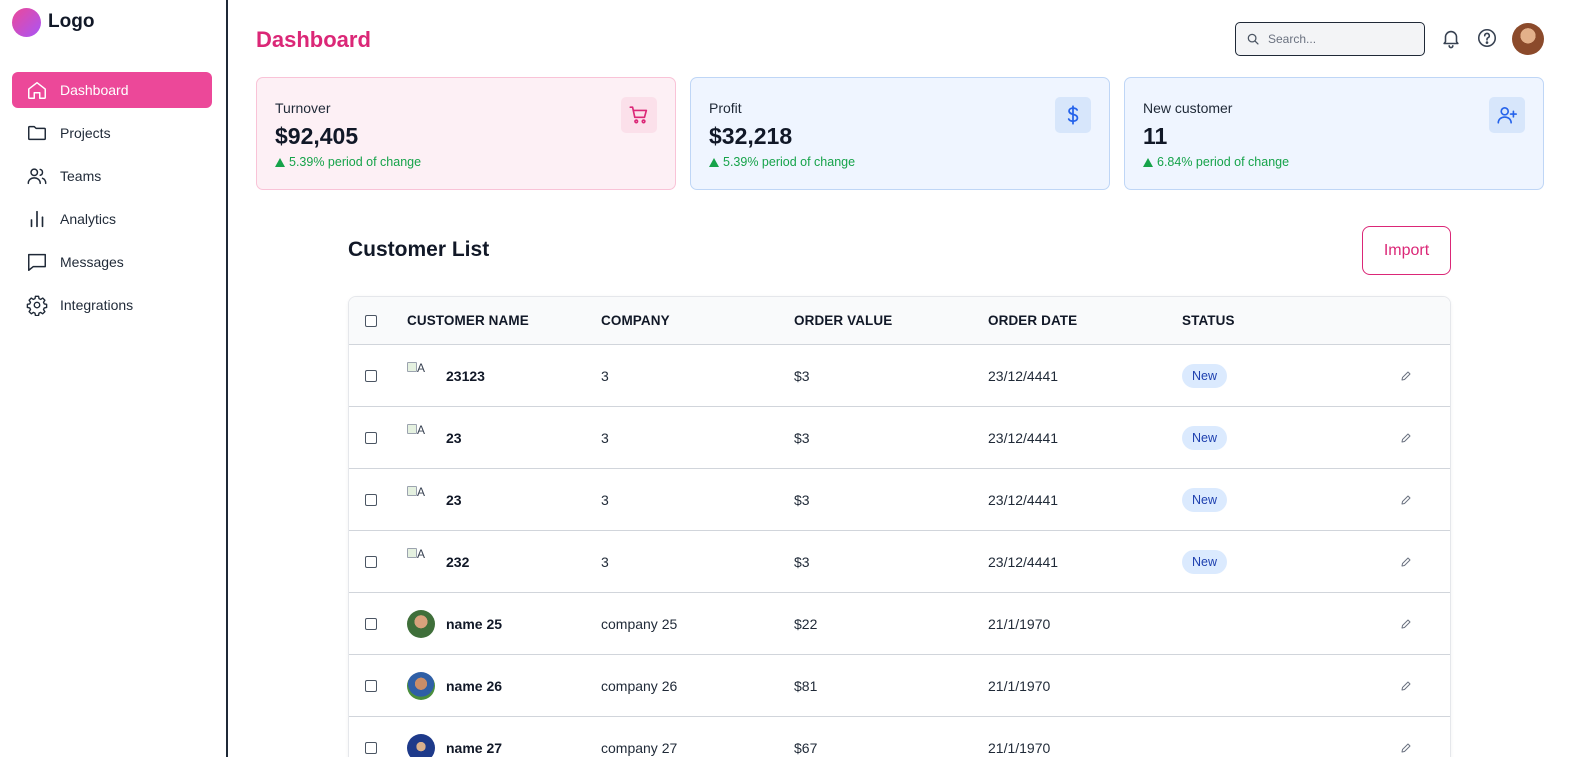 This screenshot has height=757, width=1577. Describe the element at coordinates (1334, 162) in the screenshot. I see `card-change: 6.84% period of change` at that location.